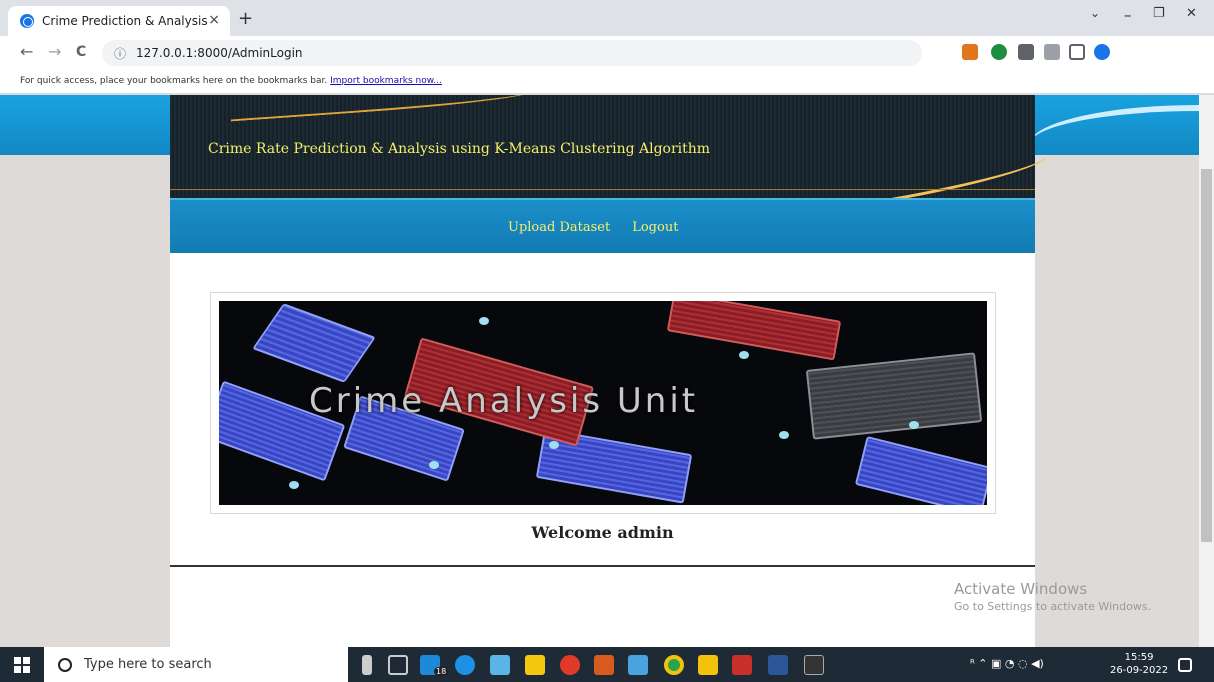  Describe the element at coordinates (148, 664) in the screenshot. I see `search-placeholder: Type here to search` at that location.